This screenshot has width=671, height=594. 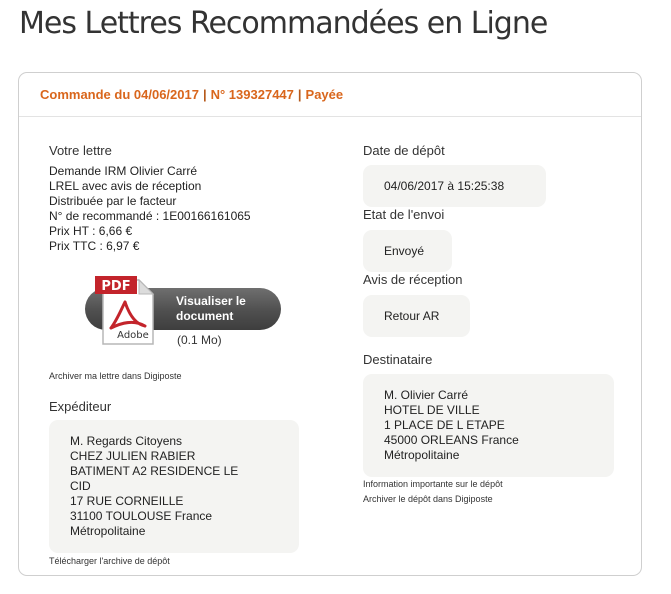 I want to click on pdf-badge: PDF, so click(x=115, y=286).